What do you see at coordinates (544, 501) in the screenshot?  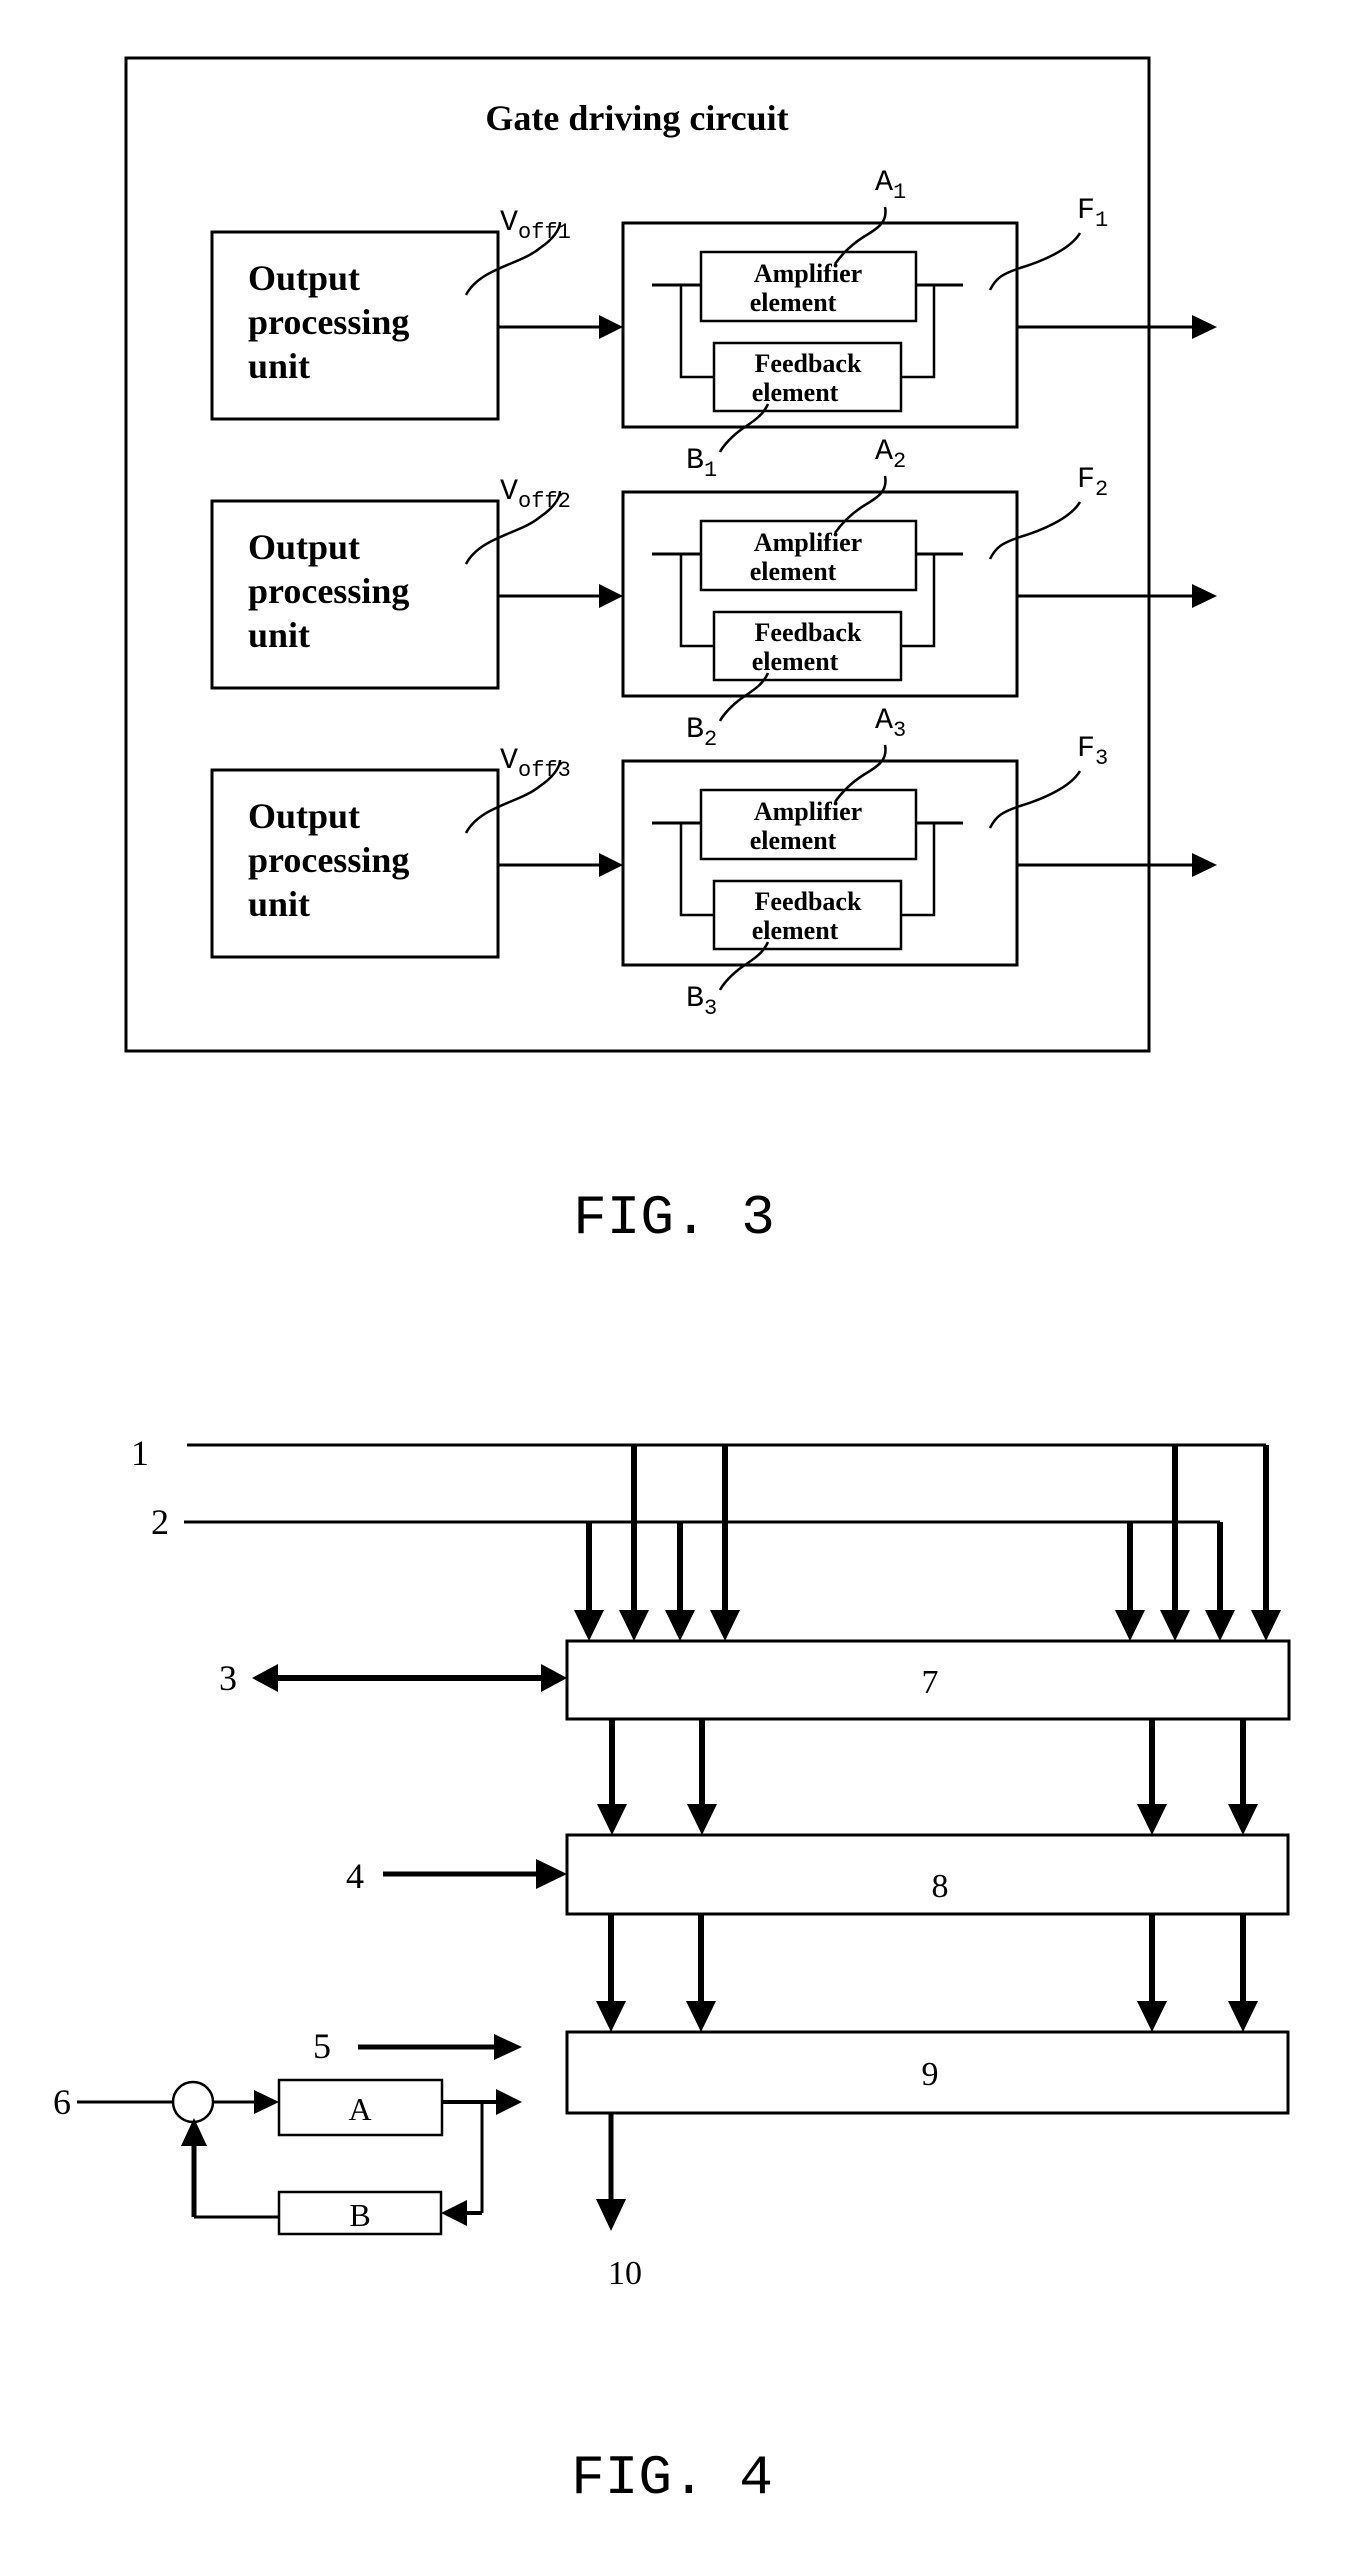 I see `voltage-label-subscript: off2` at bounding box center [544, 501].